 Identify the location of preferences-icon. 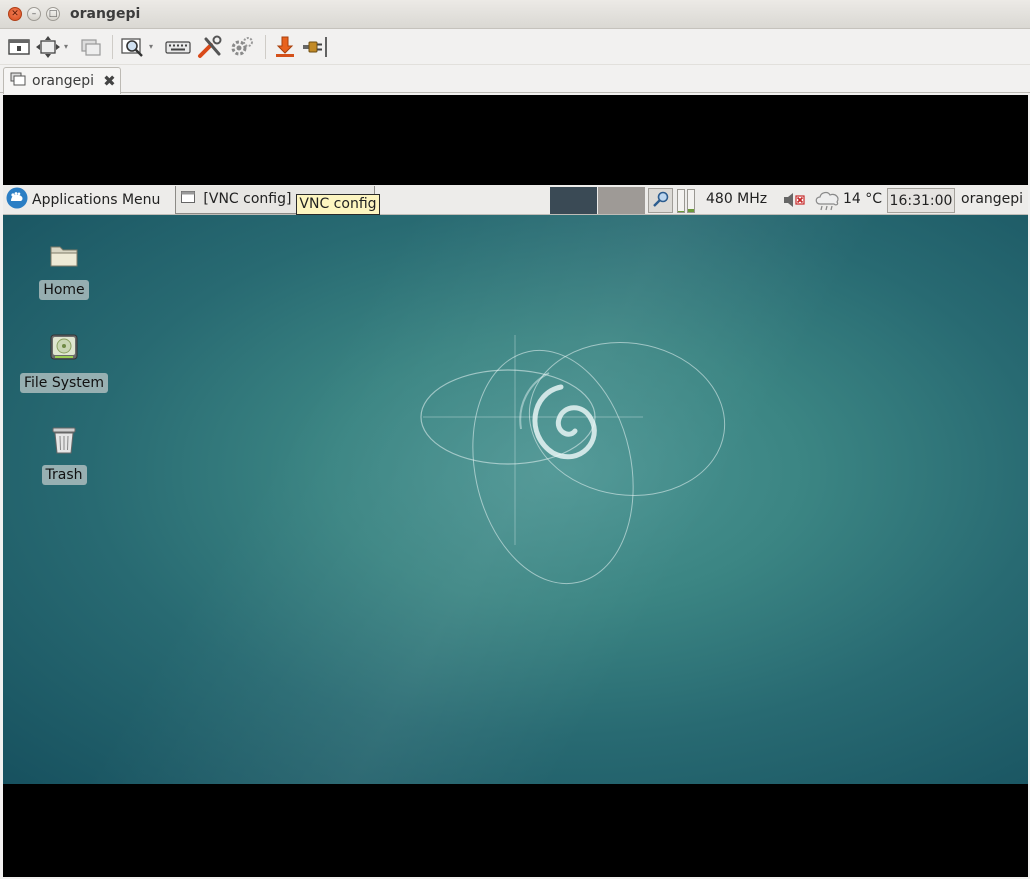
(210, 47).